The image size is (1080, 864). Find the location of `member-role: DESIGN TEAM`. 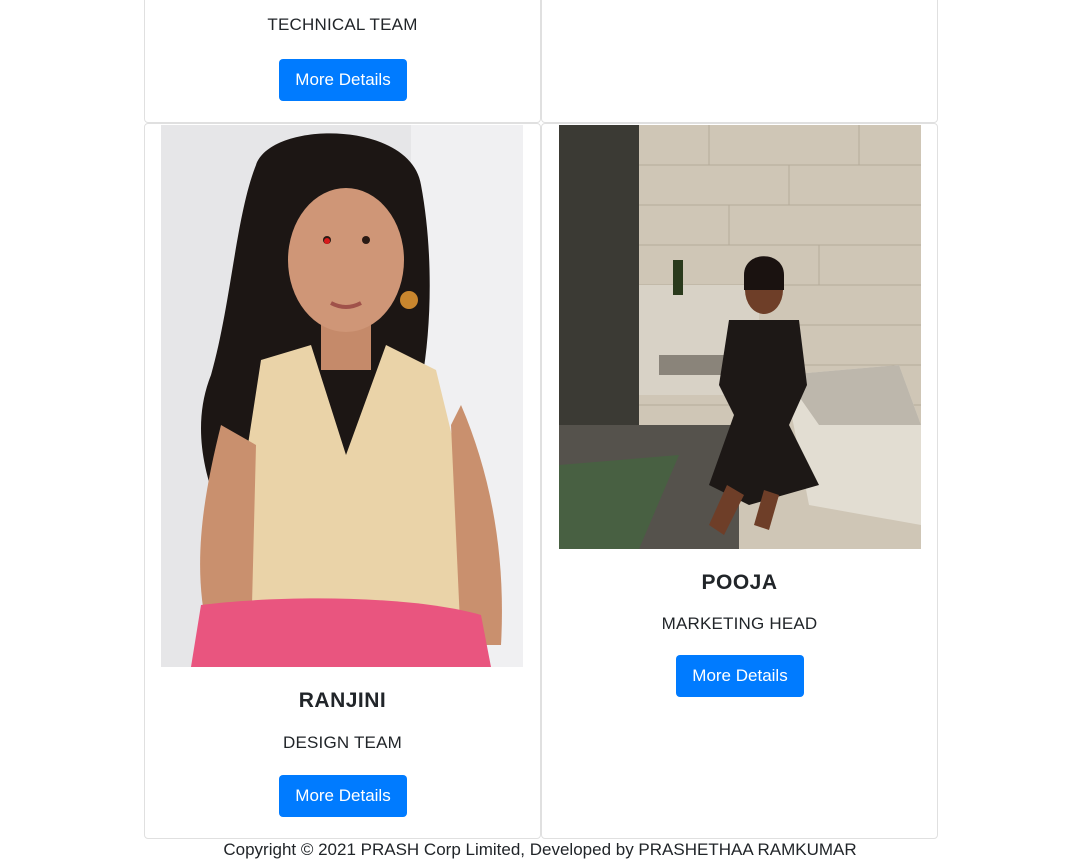

member-role: DESIGN TEAM is located at coordinates (342, 742).